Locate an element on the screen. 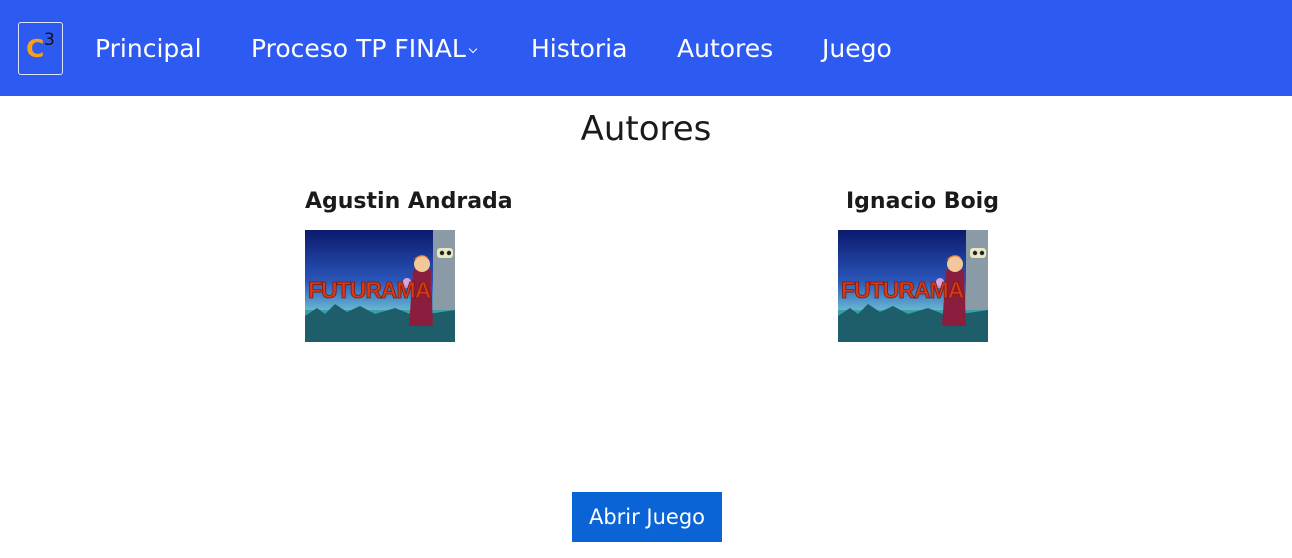 This screenshot has width=1292, height=558. chevron-down-icon is located at coordinates (473, 49).